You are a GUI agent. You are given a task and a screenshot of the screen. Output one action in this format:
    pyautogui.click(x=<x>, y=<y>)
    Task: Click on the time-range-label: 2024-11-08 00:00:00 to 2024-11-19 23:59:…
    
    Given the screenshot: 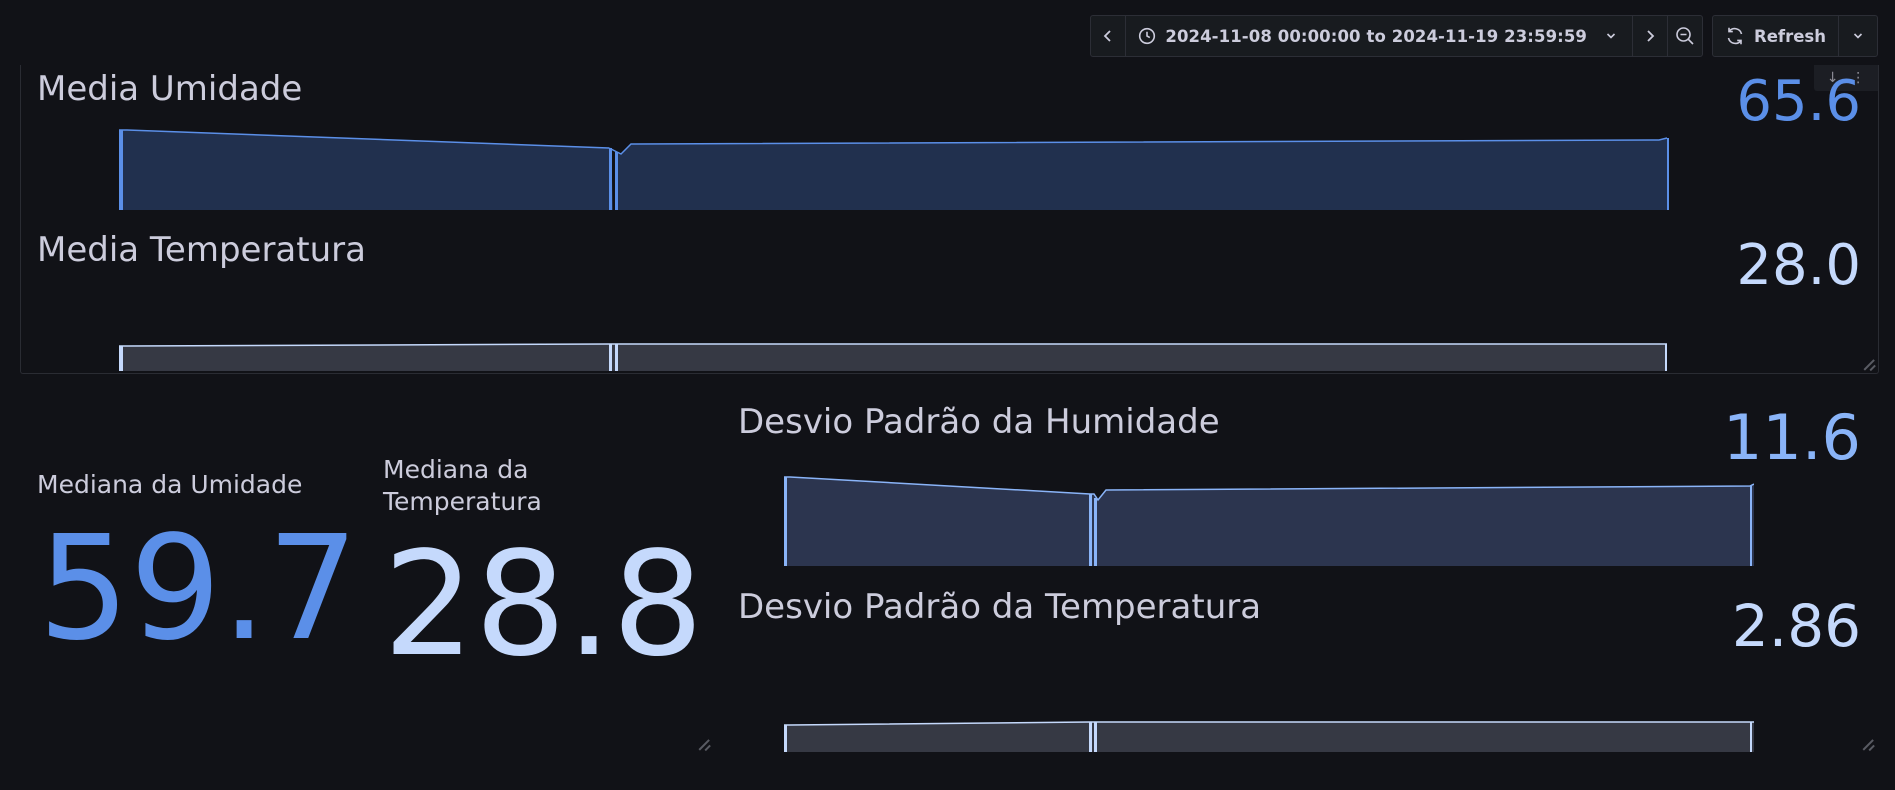 What is the action you would take?
    pyautogui.click(x=1376, y=36)
    